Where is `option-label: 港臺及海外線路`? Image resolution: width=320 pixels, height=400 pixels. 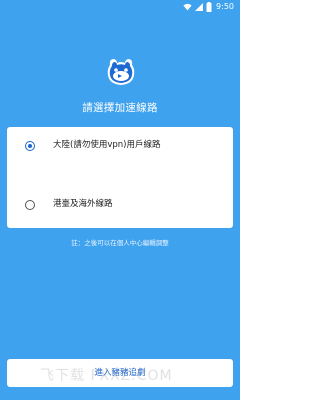
option-label: 港臺及海外線路 is located at coordinates (83, 204).